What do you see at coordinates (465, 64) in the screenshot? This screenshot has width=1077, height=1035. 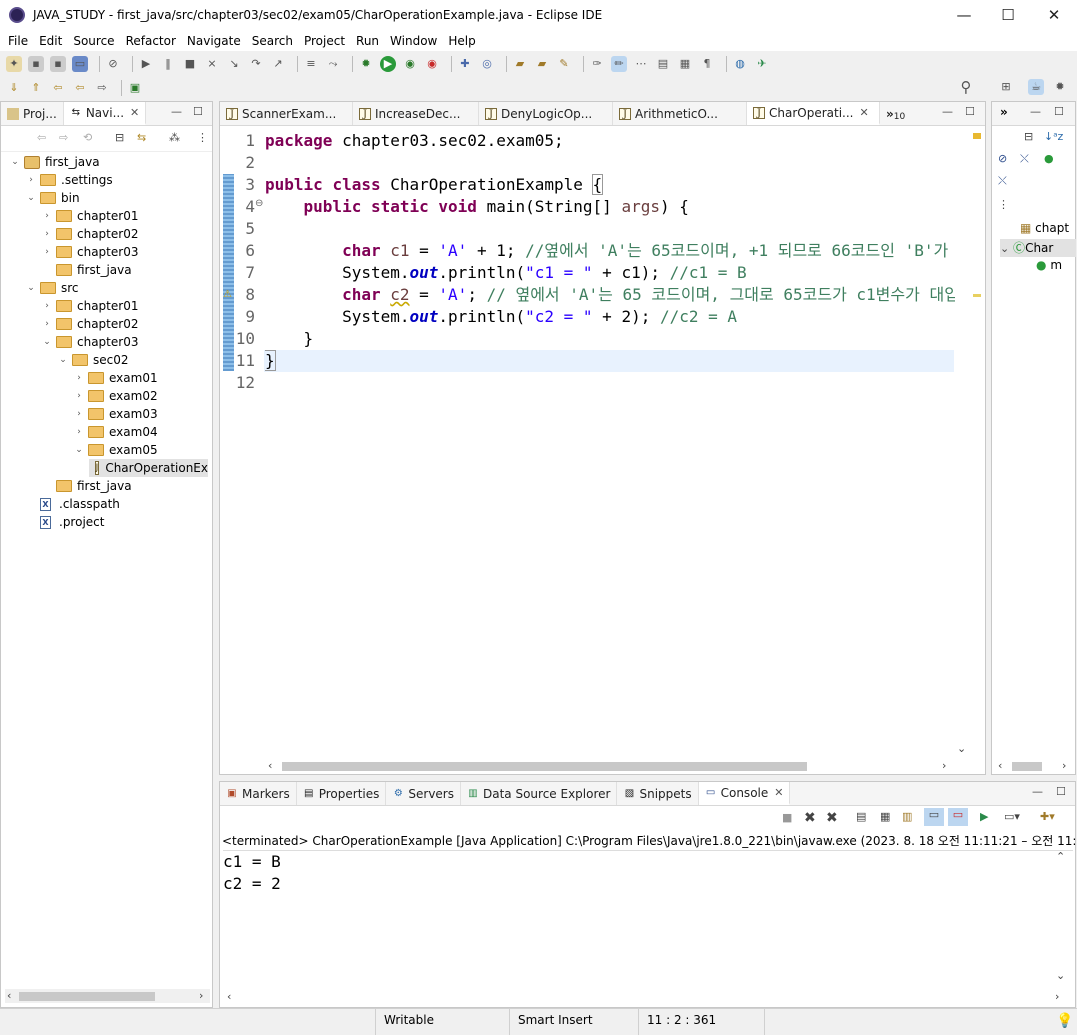 I see `new-java-project-icon: ✚` at bounding box center [465, 64].